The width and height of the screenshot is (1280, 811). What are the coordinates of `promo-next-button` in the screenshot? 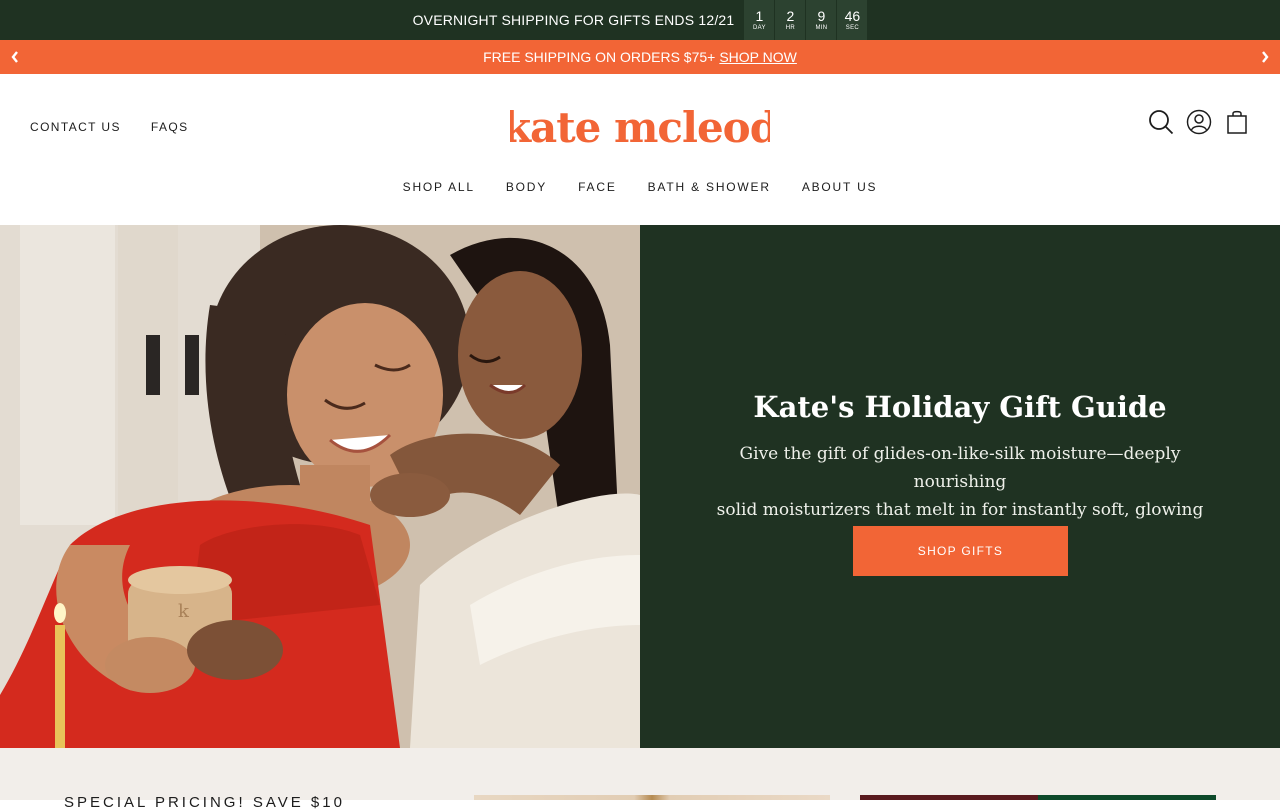 It's located at (1265, 57).